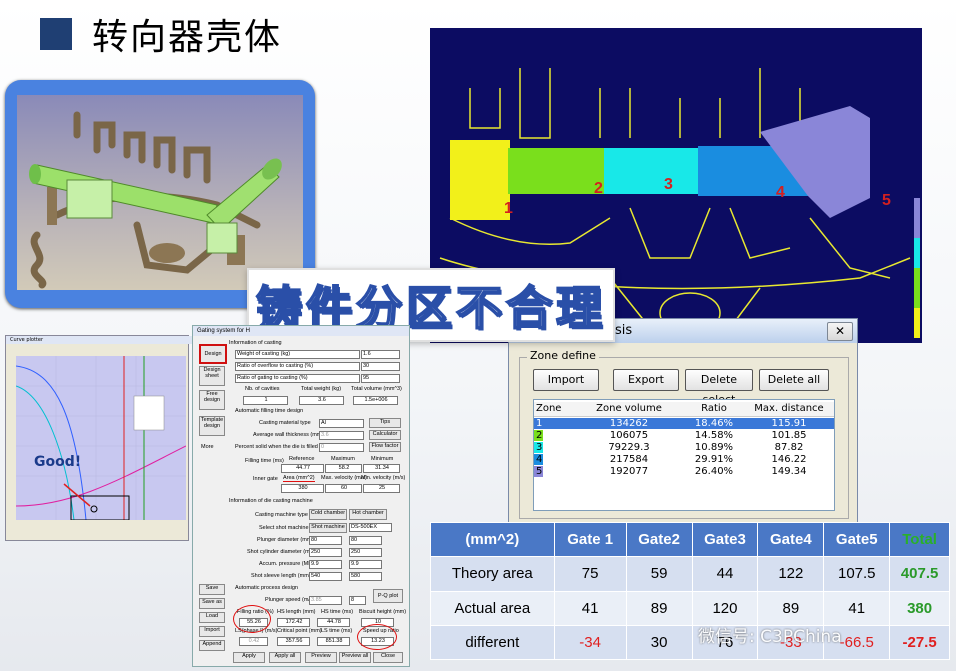  Describe the element at coordinates (56, 34) in the screenshot. I see `title-bullet` at that location.